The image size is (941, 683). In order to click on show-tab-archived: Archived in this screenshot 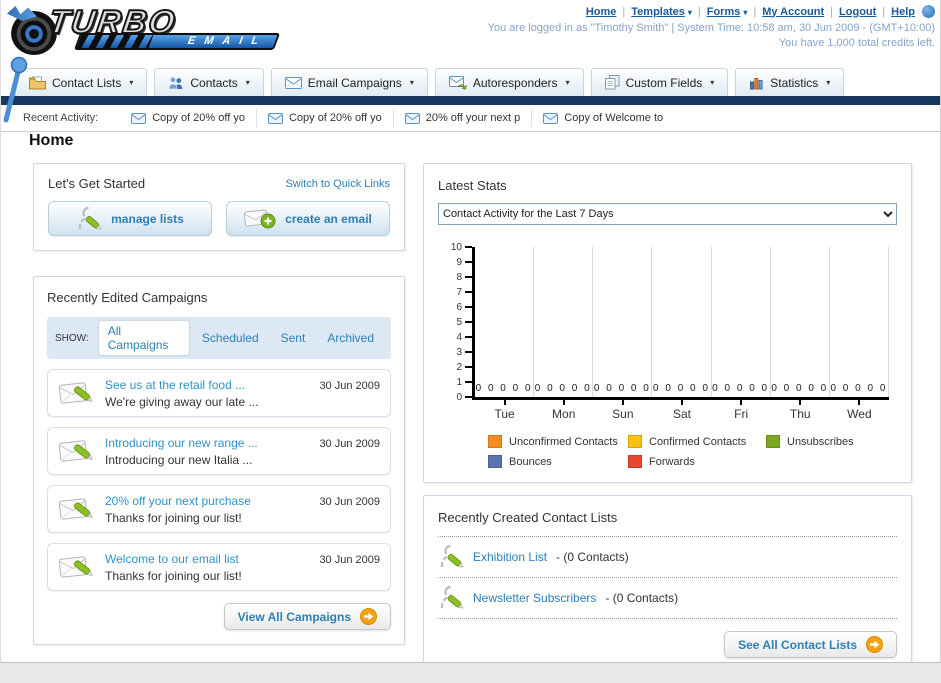, I will do `click(350, 338)`.